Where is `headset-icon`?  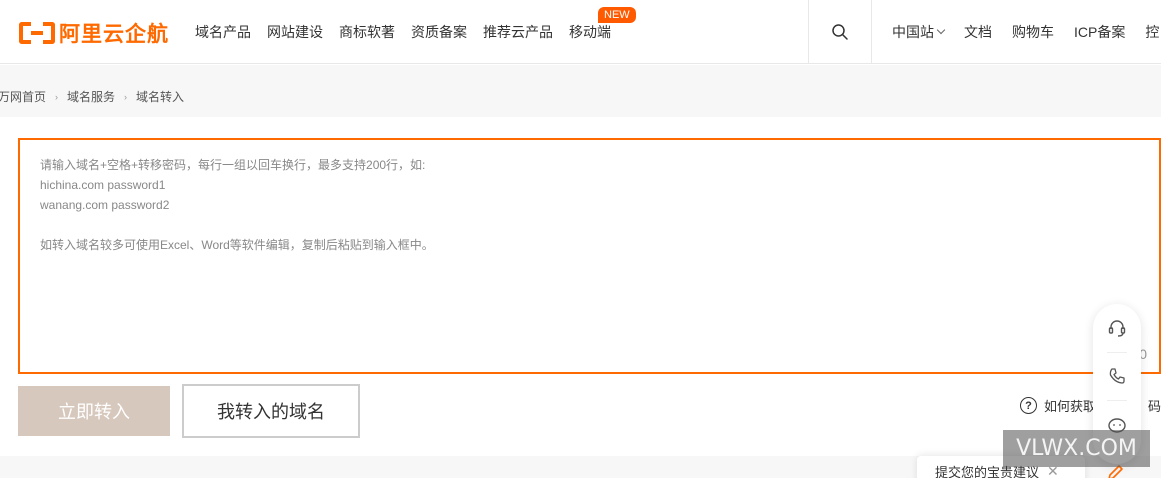
headset-icon is located at coordinates (1117, 328).